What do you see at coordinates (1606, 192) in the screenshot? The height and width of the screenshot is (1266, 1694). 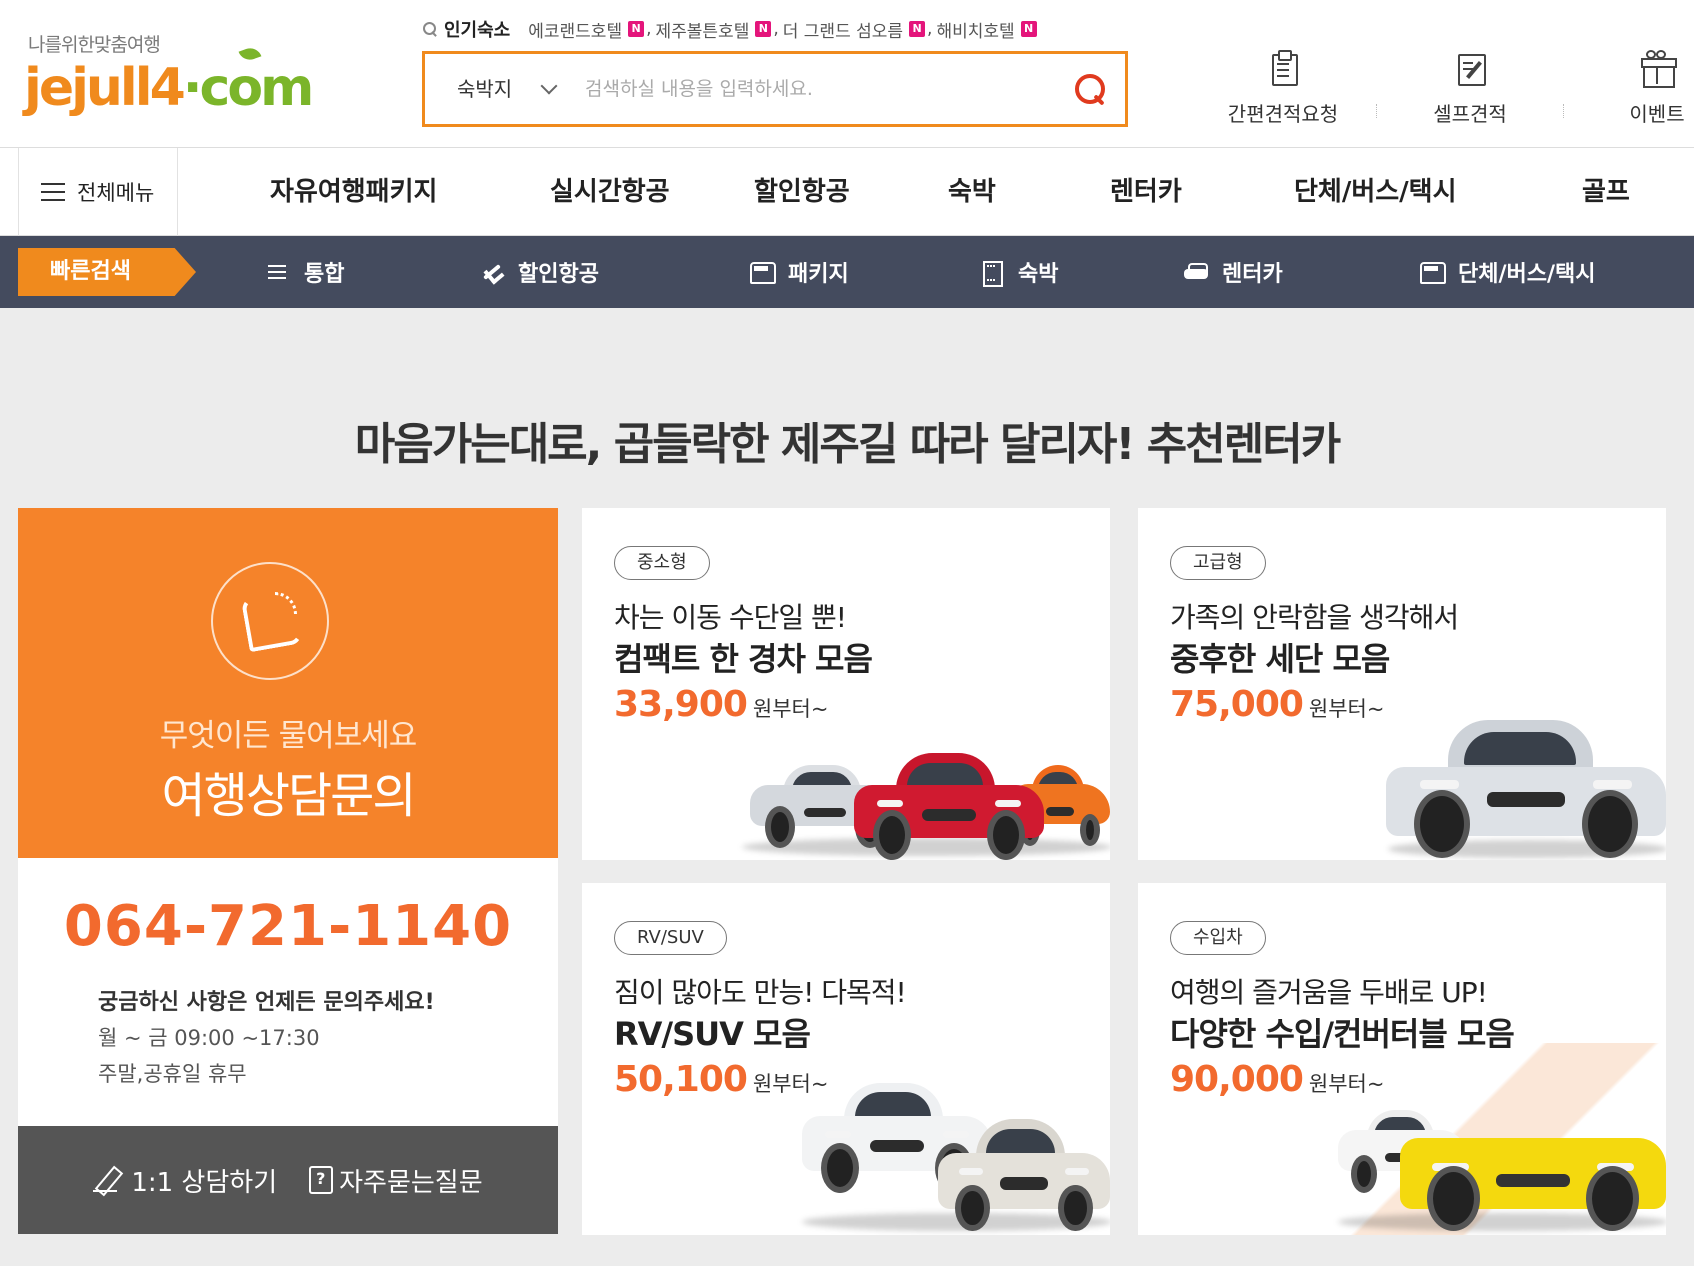 I see `nav-item-golf: 골프` at bounding box center [1606, 192].